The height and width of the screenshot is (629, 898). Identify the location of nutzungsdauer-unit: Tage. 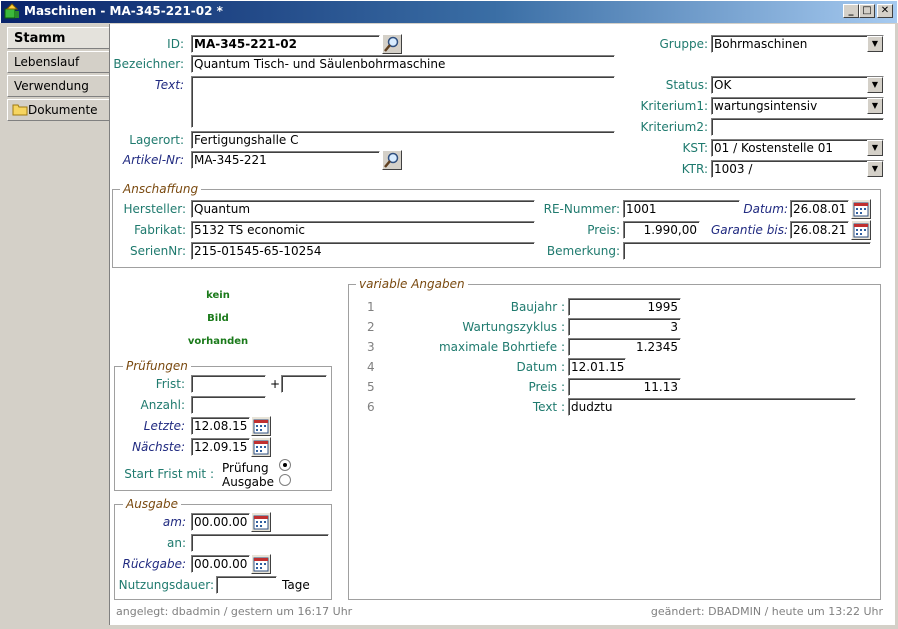
(296, 585).